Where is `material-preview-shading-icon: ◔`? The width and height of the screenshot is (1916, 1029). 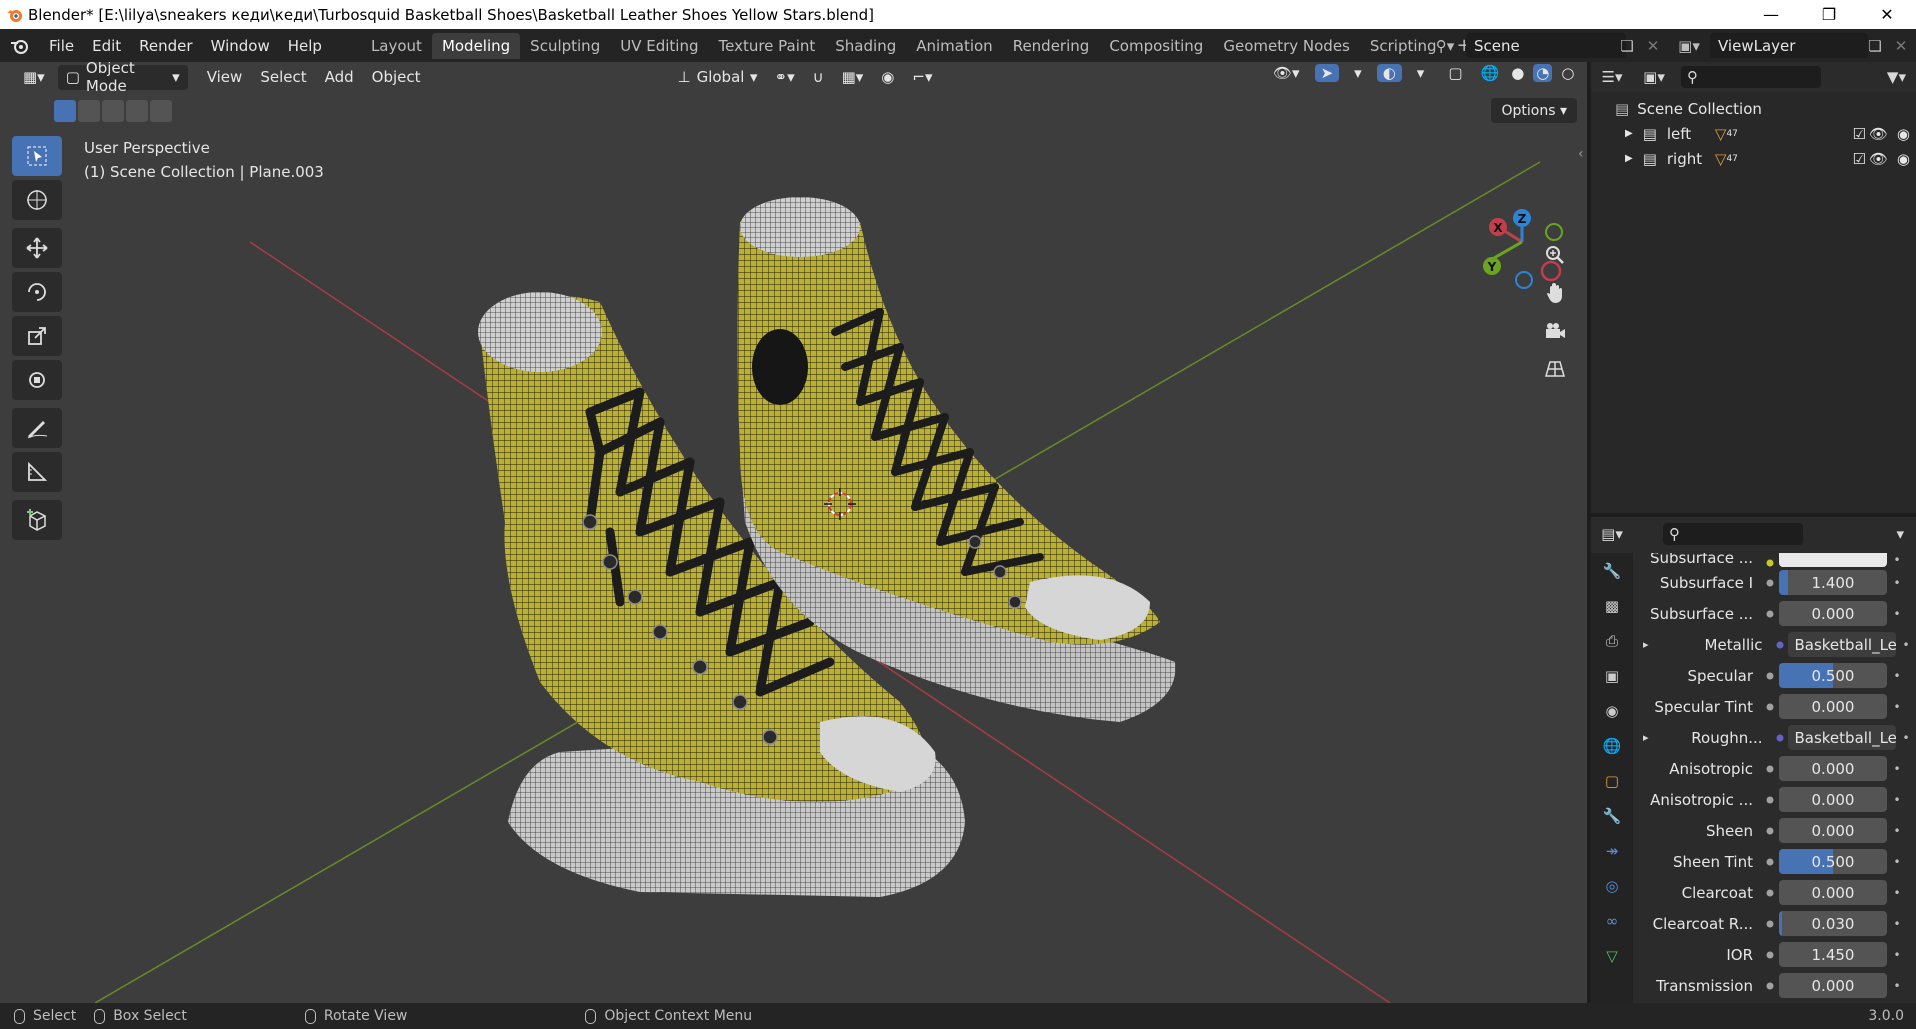
material-preview-shading-icon: ◔ is located at coordinates (1543, 73).